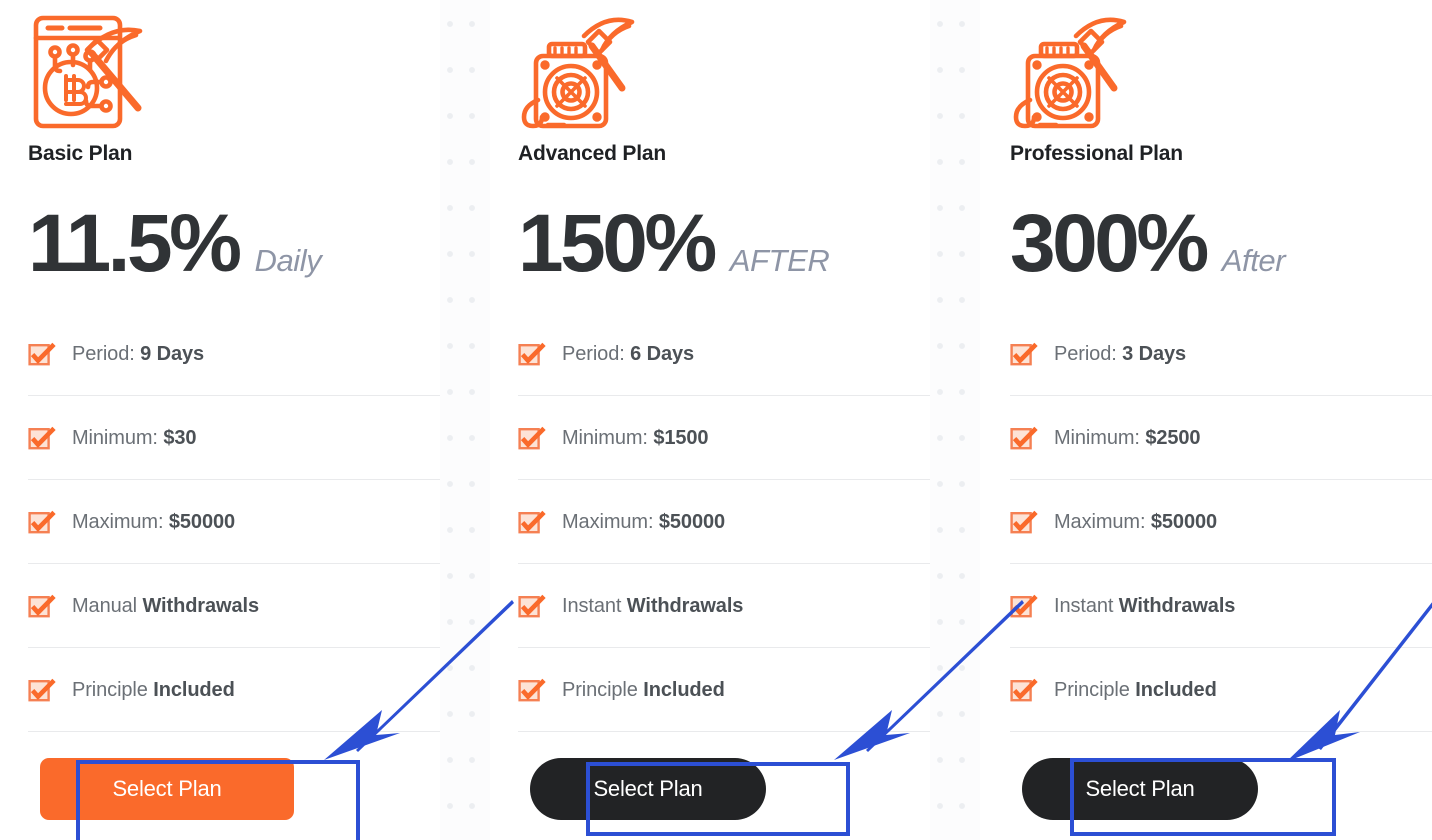  I want to click on plan-rate-row: 11.5% Daily, so click(234, 244).